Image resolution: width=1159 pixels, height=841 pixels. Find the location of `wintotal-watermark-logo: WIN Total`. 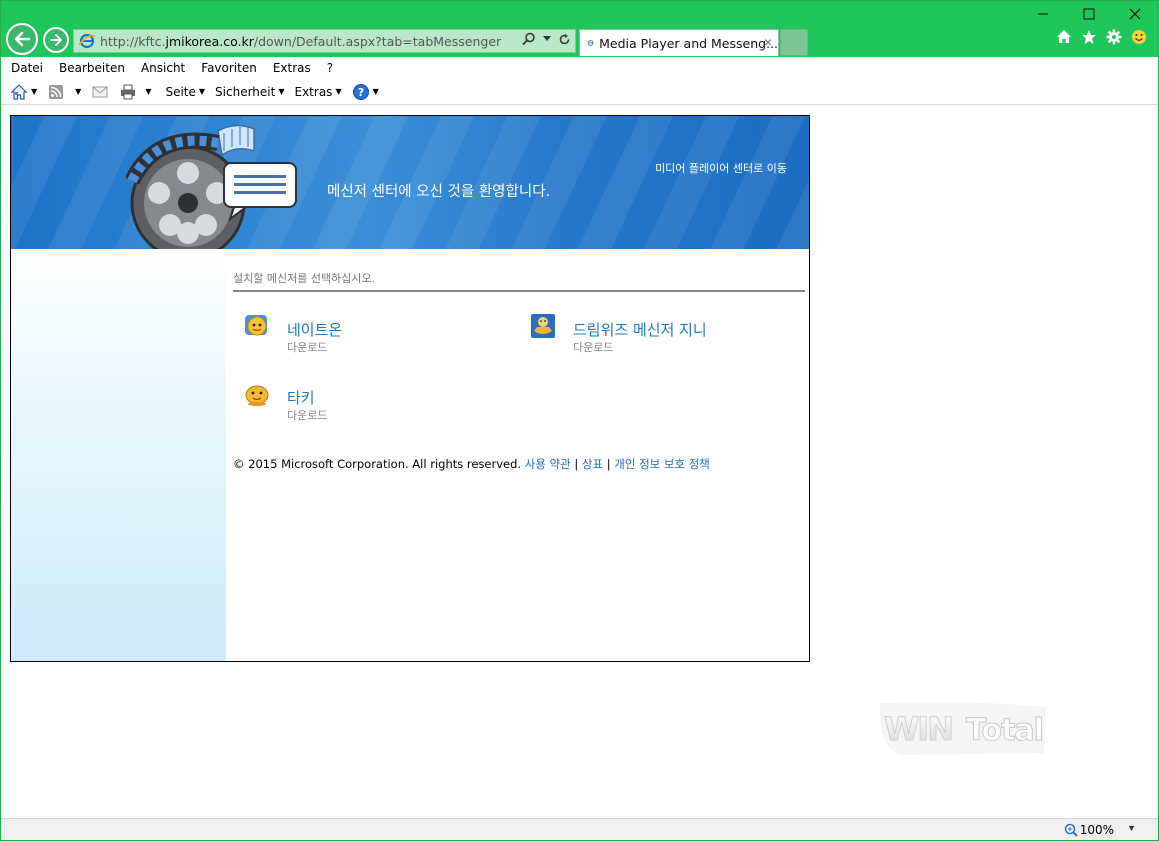

wintotal-watermark-logo: WIN Total is located at coordinates (962, 728).